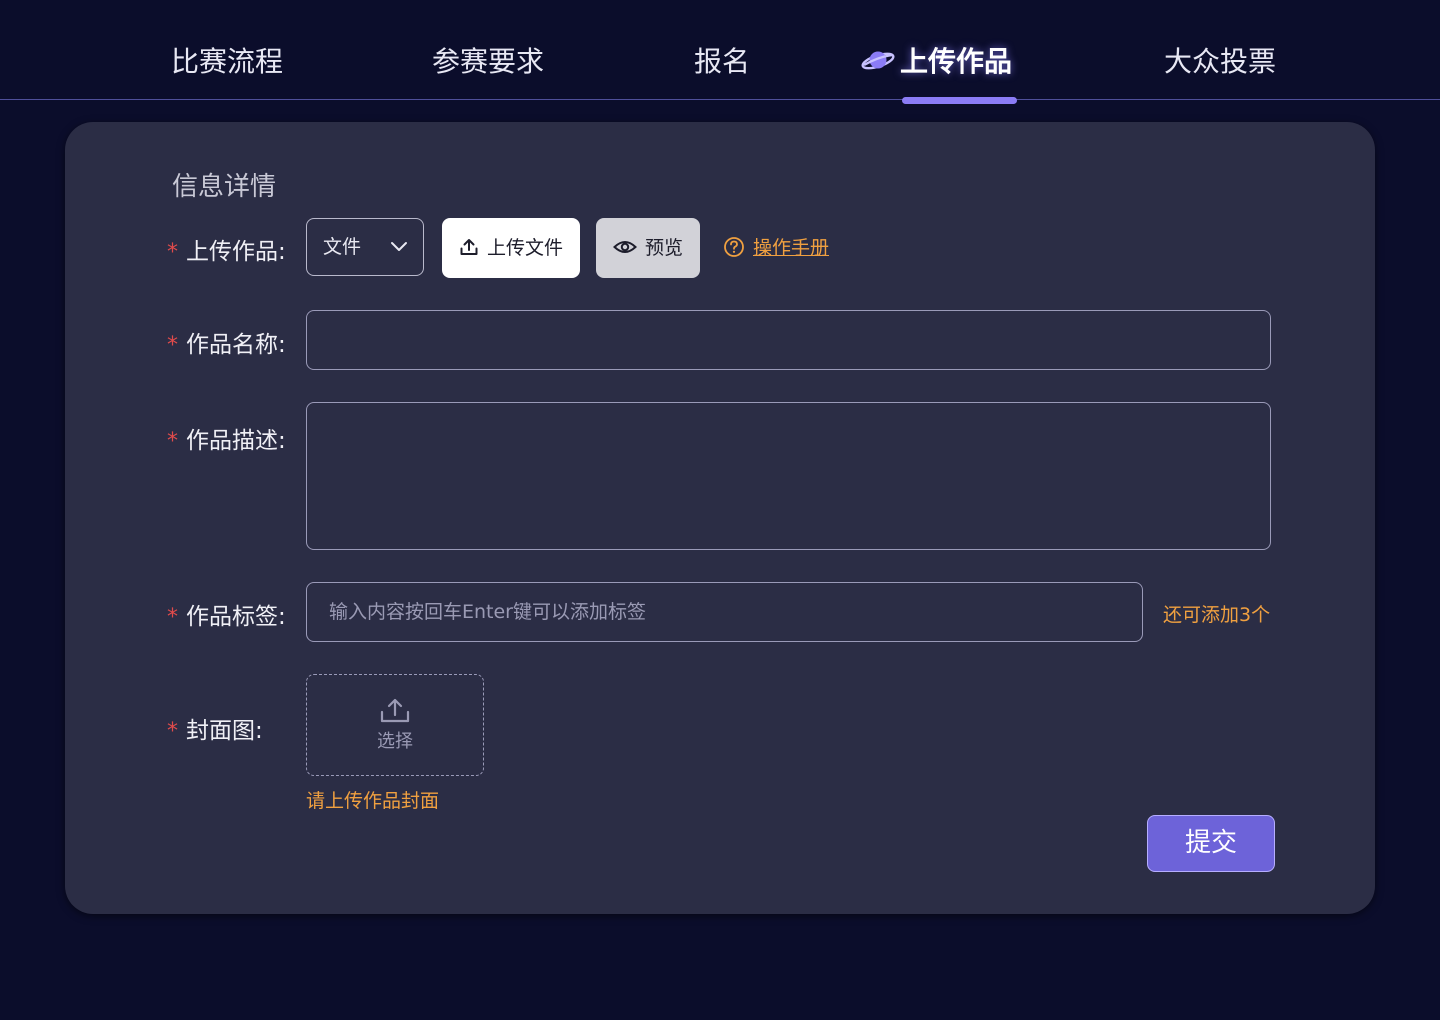  Describe the element at coordinates (399, 246) in the screenshot. I see `chevron-down-icon` at that location.